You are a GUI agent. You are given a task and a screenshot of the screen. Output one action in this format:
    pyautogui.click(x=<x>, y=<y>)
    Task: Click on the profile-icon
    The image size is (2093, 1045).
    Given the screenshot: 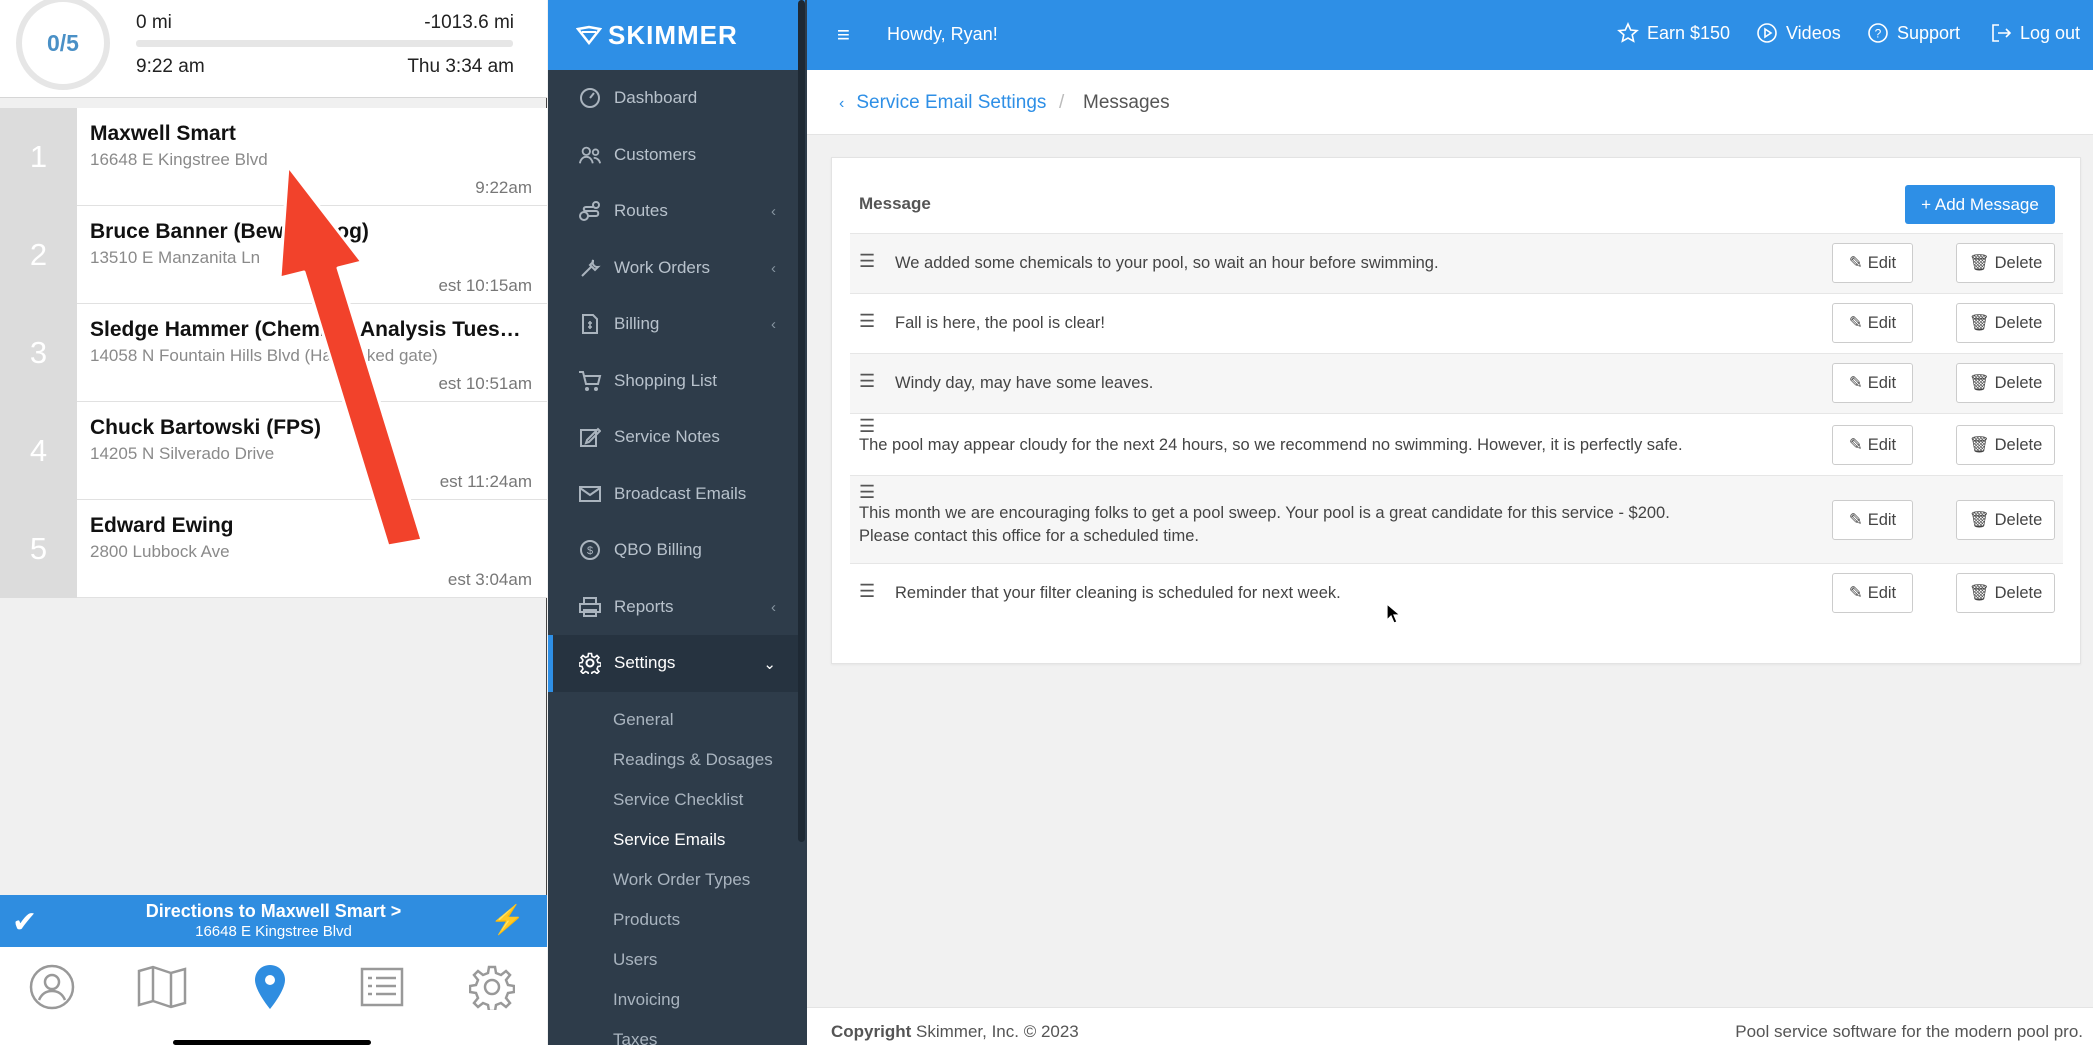 What is the action you would take?
    pyautogui.click(x=52, y=987)
    